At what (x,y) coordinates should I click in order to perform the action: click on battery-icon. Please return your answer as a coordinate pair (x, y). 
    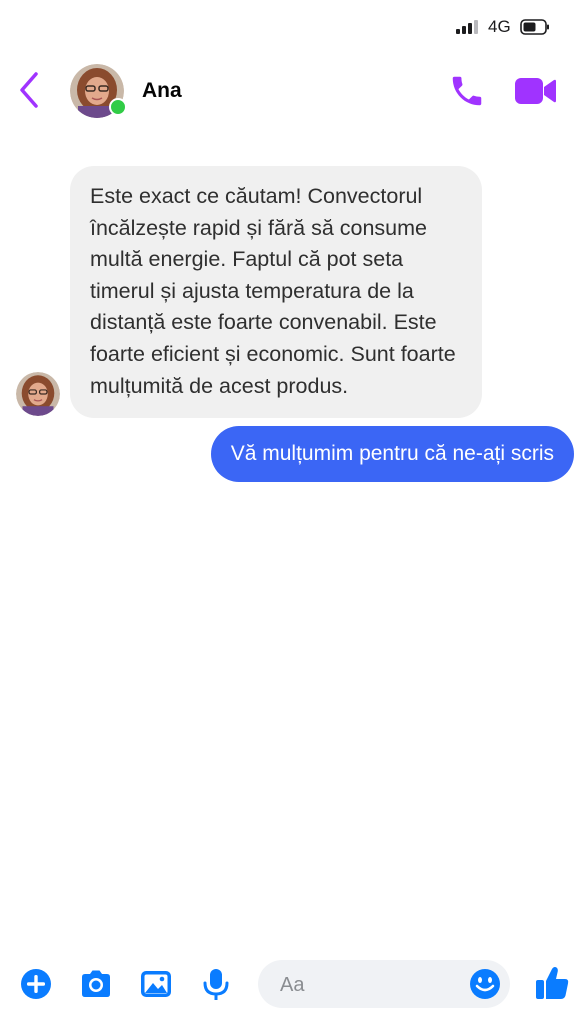
    Looking at the image, I should click on (534, 27).